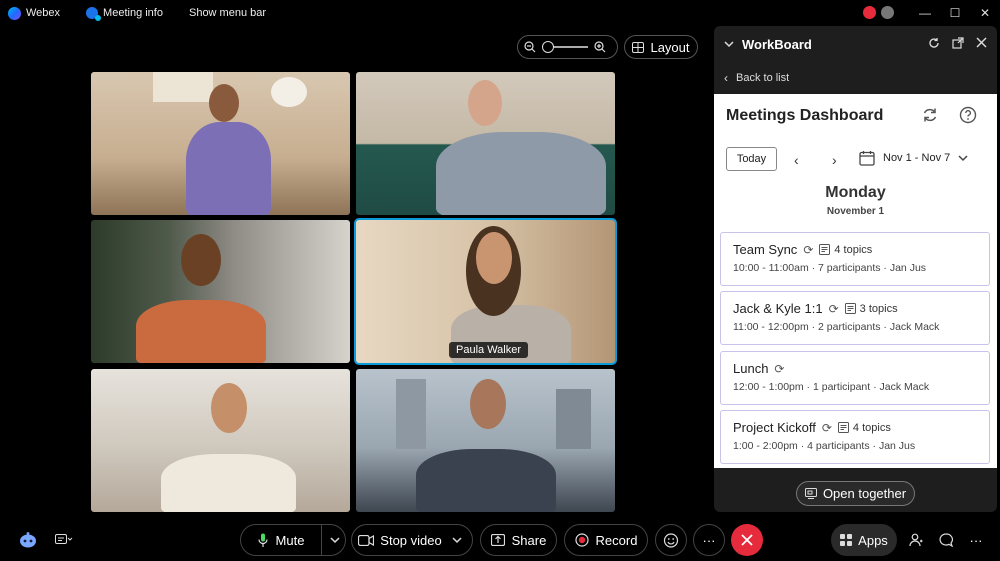 This screenshot has height=561, width=1000. Describe the element at coordinates (810, 493) in the screenshot. I see `share-screen-icon` at that location.